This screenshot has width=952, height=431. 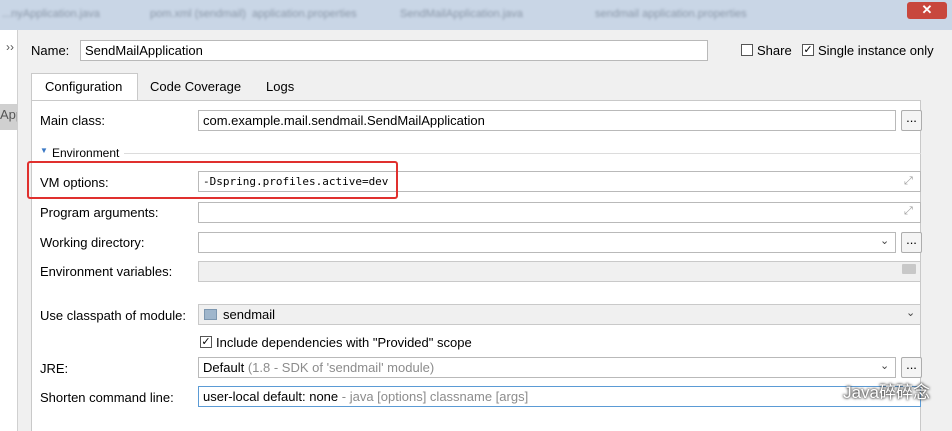 I want to click on editor-tab: SendMailApplication.java, so click(x=461, y=14).